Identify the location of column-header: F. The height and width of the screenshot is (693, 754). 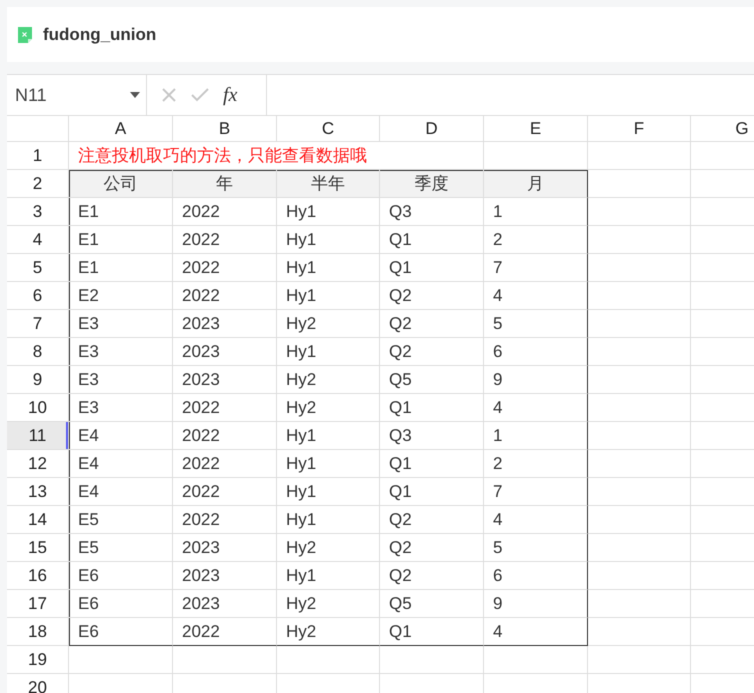
(639, 129).